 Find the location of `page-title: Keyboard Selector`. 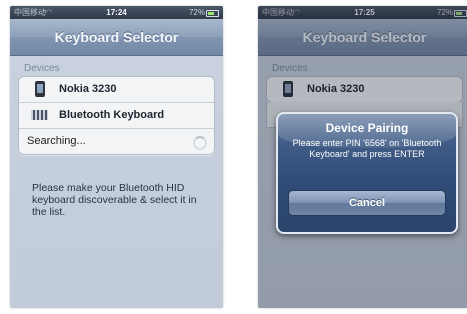

page-title: Keyboard Selector is located at coordinates (116, 37).